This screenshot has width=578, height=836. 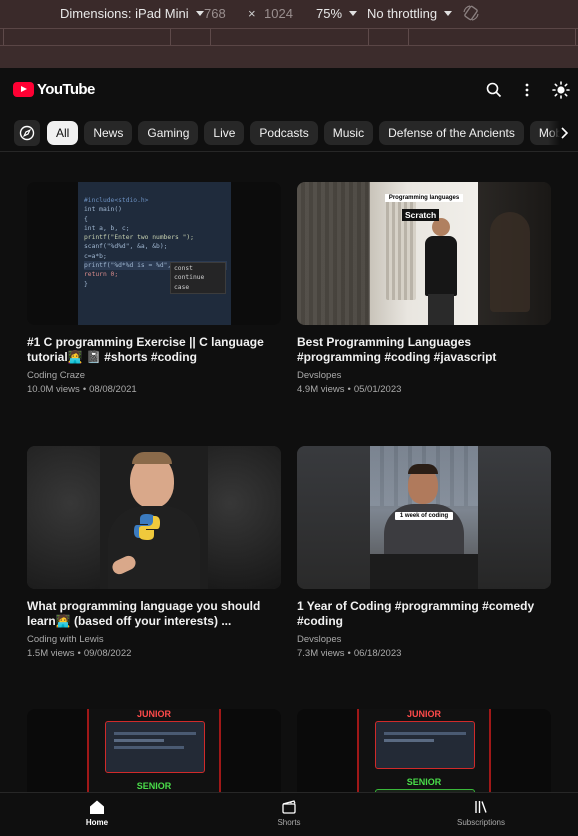 What do you see at coordinates (215, 13) in the screenshot?
I see `width-input: 768` at bounding box center [215, 13].